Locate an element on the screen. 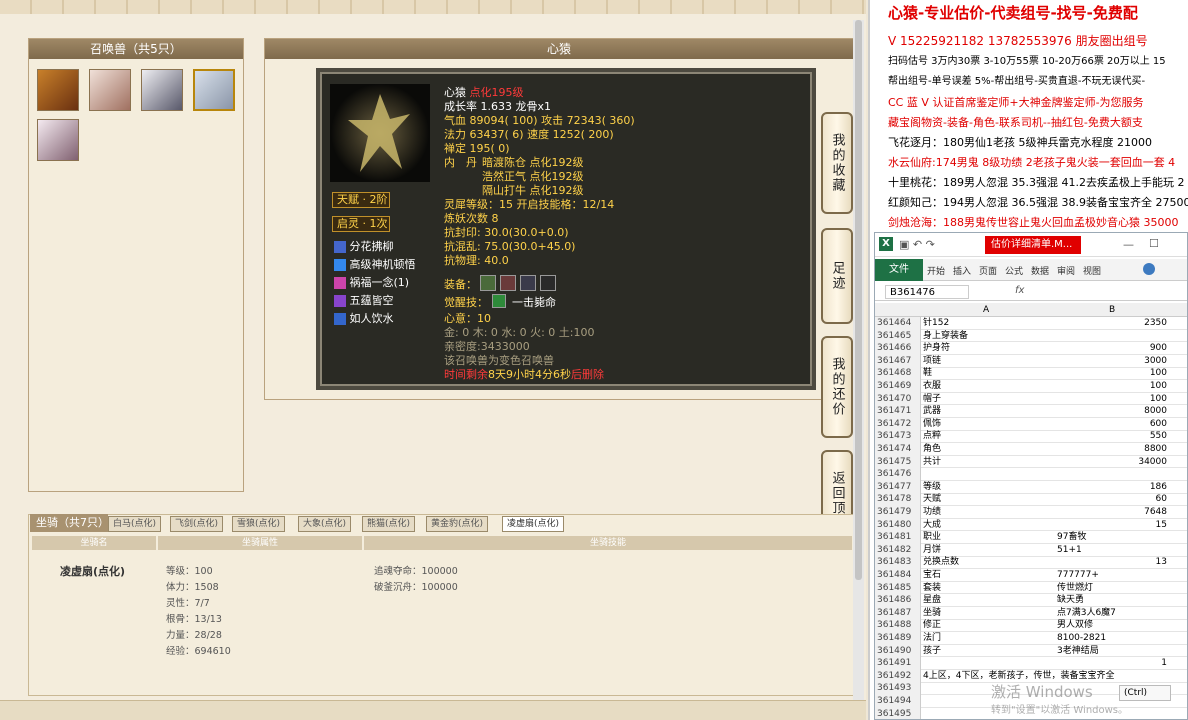 The image size is (1188, 720). ribbon-tab-view: 视图 is located at coordinates (1092, 270).